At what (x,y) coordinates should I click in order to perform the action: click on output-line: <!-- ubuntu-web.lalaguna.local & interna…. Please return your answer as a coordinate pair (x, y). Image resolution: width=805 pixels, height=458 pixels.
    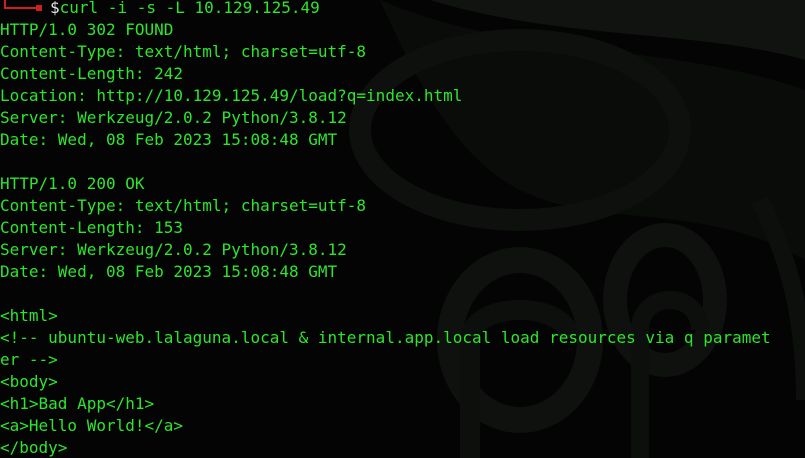
    Looking at the image, I should click on (385, 337).